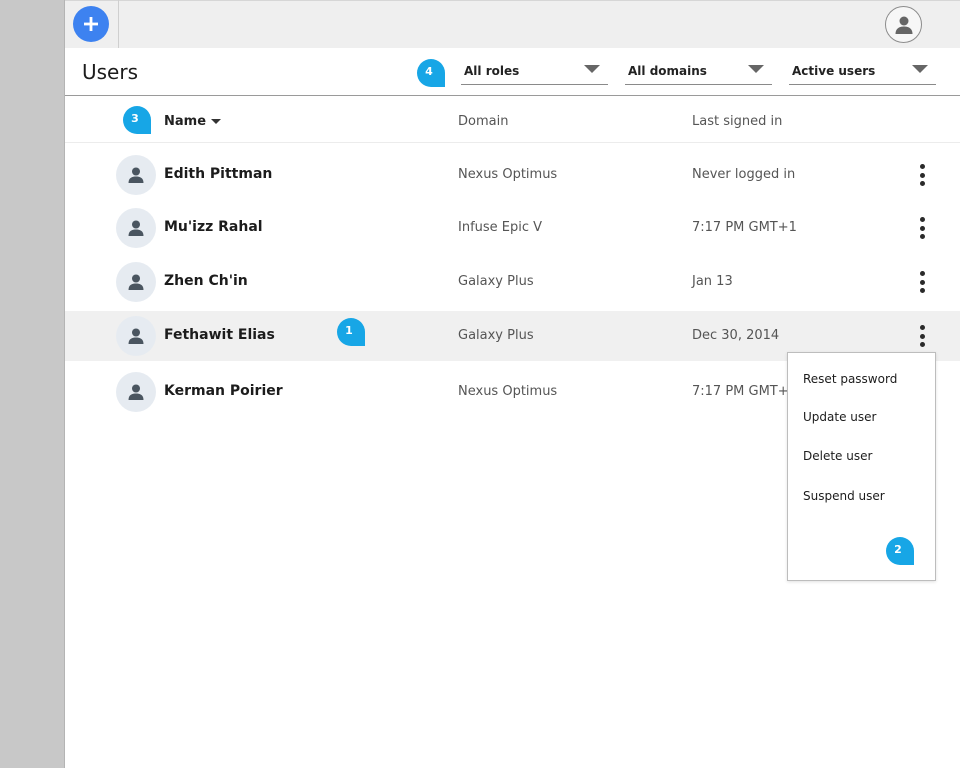 Image resolution: width=960 pixels, height=768 pixels. Describe the element at coordinates (216, 121) in the screenshot. I see `sort-caret-icon` at that location.